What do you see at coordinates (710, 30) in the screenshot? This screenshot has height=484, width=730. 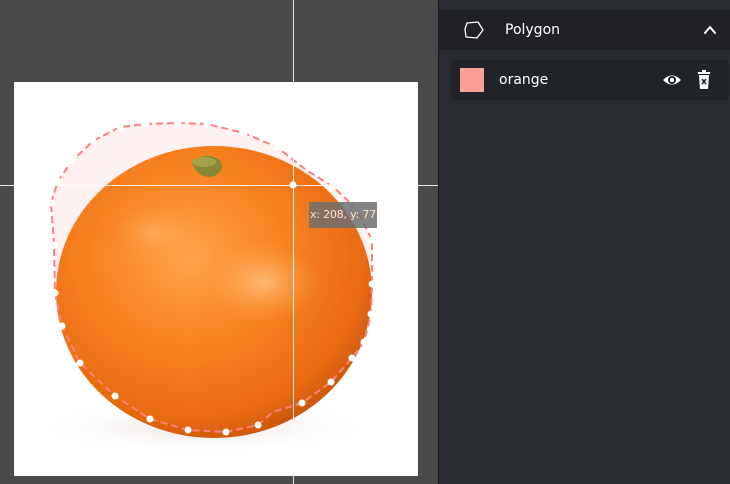 I see `chevron-up-icon` at bounding box center [710, 30].